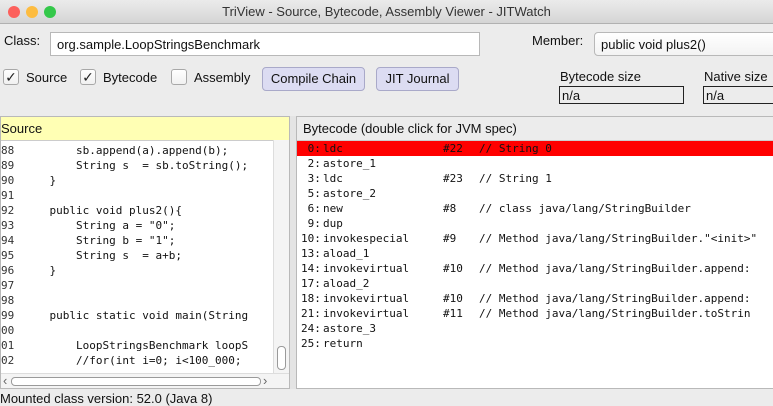  Describe the element at coordinates (88, 77) in the screenshot. I see `bytecode-checkbox: ✓` at that location.